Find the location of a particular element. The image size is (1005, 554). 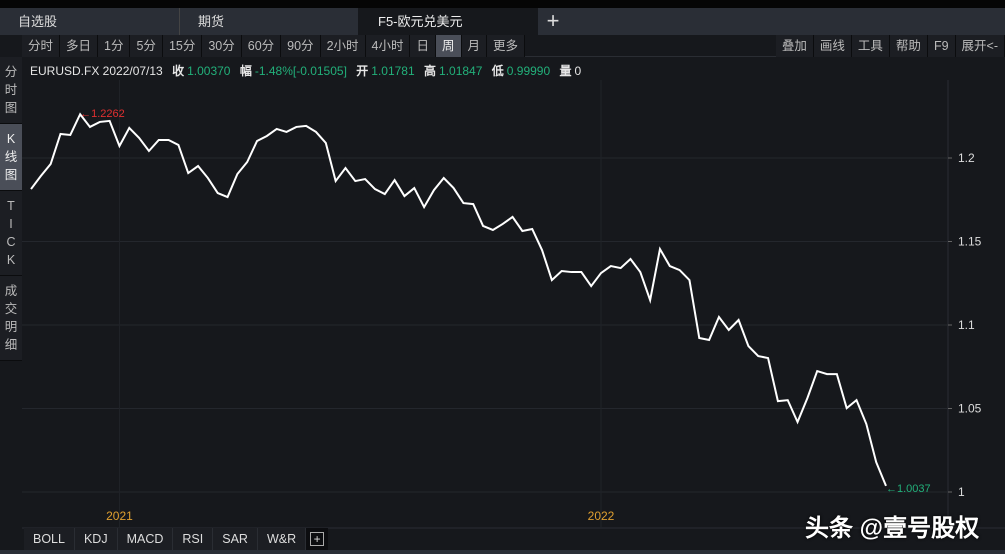

y-tick-label: 1.2 is located at coordinates (966, 158).